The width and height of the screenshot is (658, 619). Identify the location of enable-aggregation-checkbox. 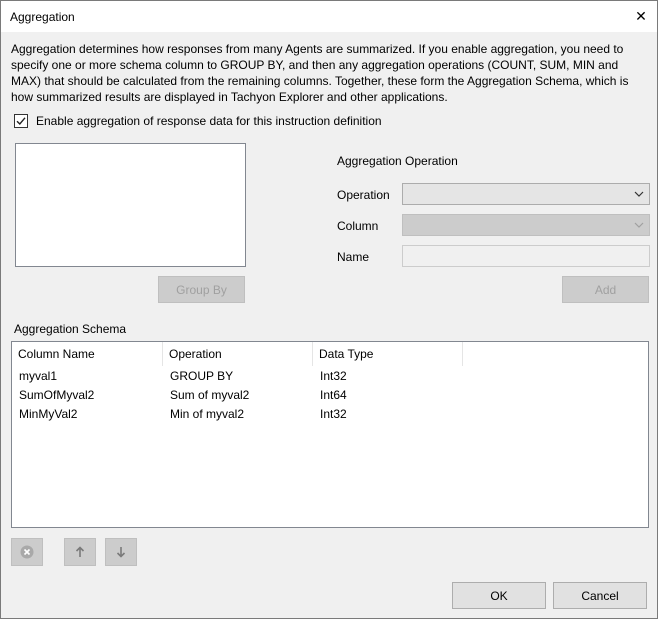
(21, 121).